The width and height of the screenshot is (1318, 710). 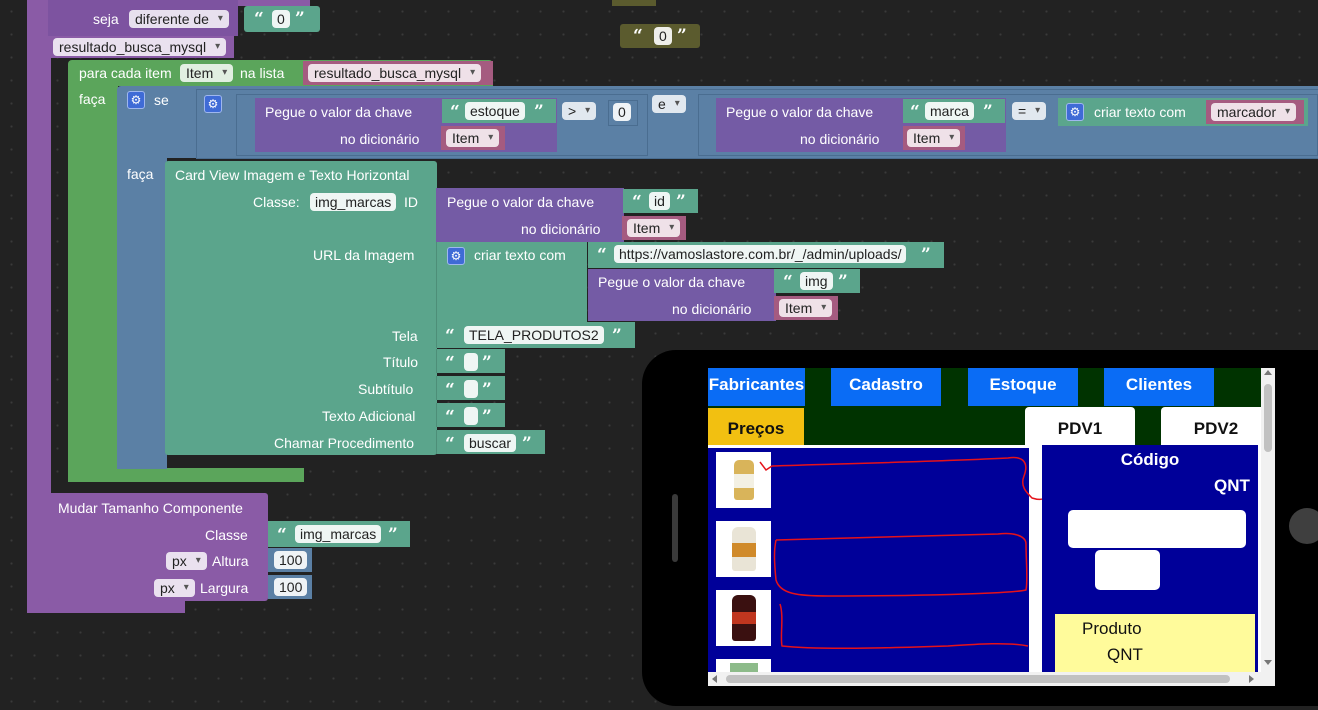 I want to click on comparator-dropdown: diferente de, so click(x=179, y=19).